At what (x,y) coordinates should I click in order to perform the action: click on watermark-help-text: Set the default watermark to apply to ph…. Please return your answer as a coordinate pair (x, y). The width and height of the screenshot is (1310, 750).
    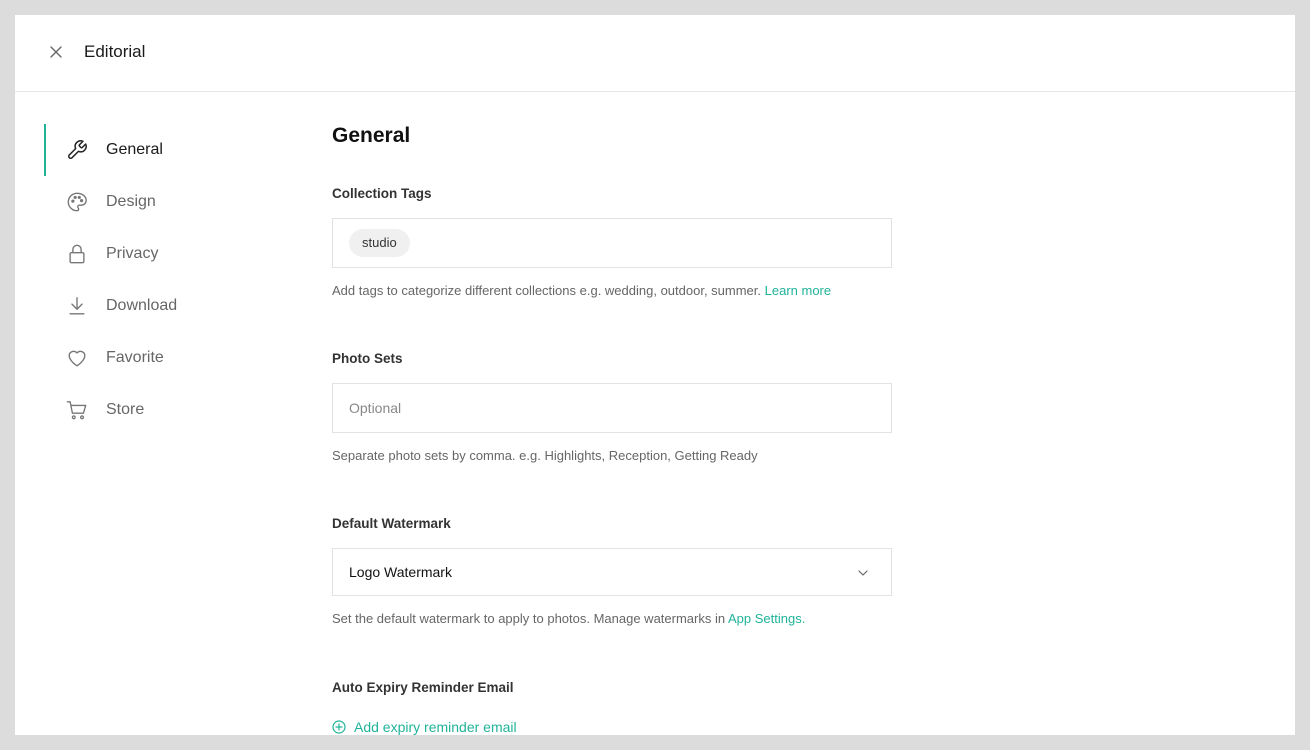
    Looking at the image, I should click on (529, 618).